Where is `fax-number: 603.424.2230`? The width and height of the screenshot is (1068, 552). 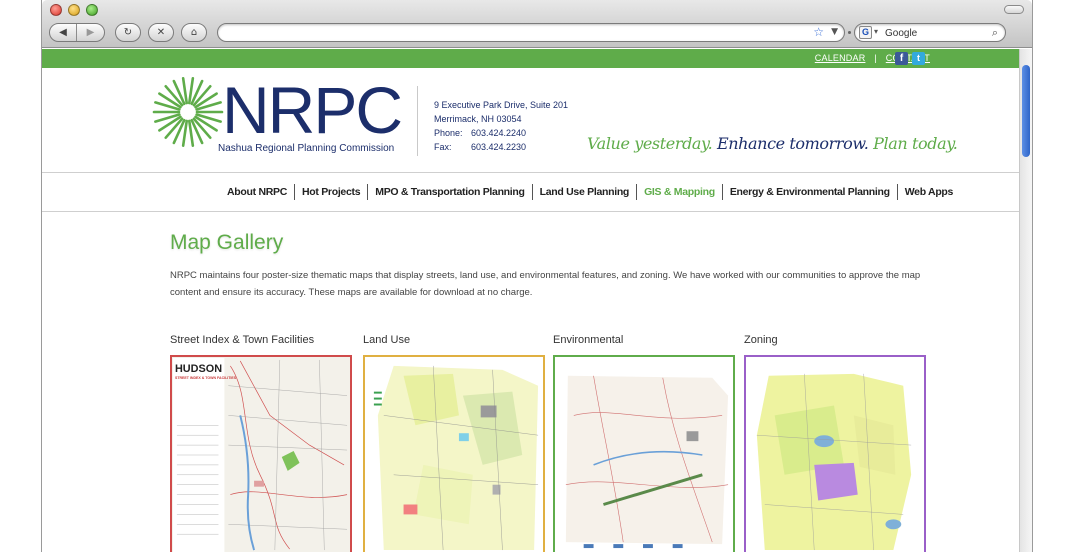
fax-number: 603.424.2230 is located at coordinates (499, 147).